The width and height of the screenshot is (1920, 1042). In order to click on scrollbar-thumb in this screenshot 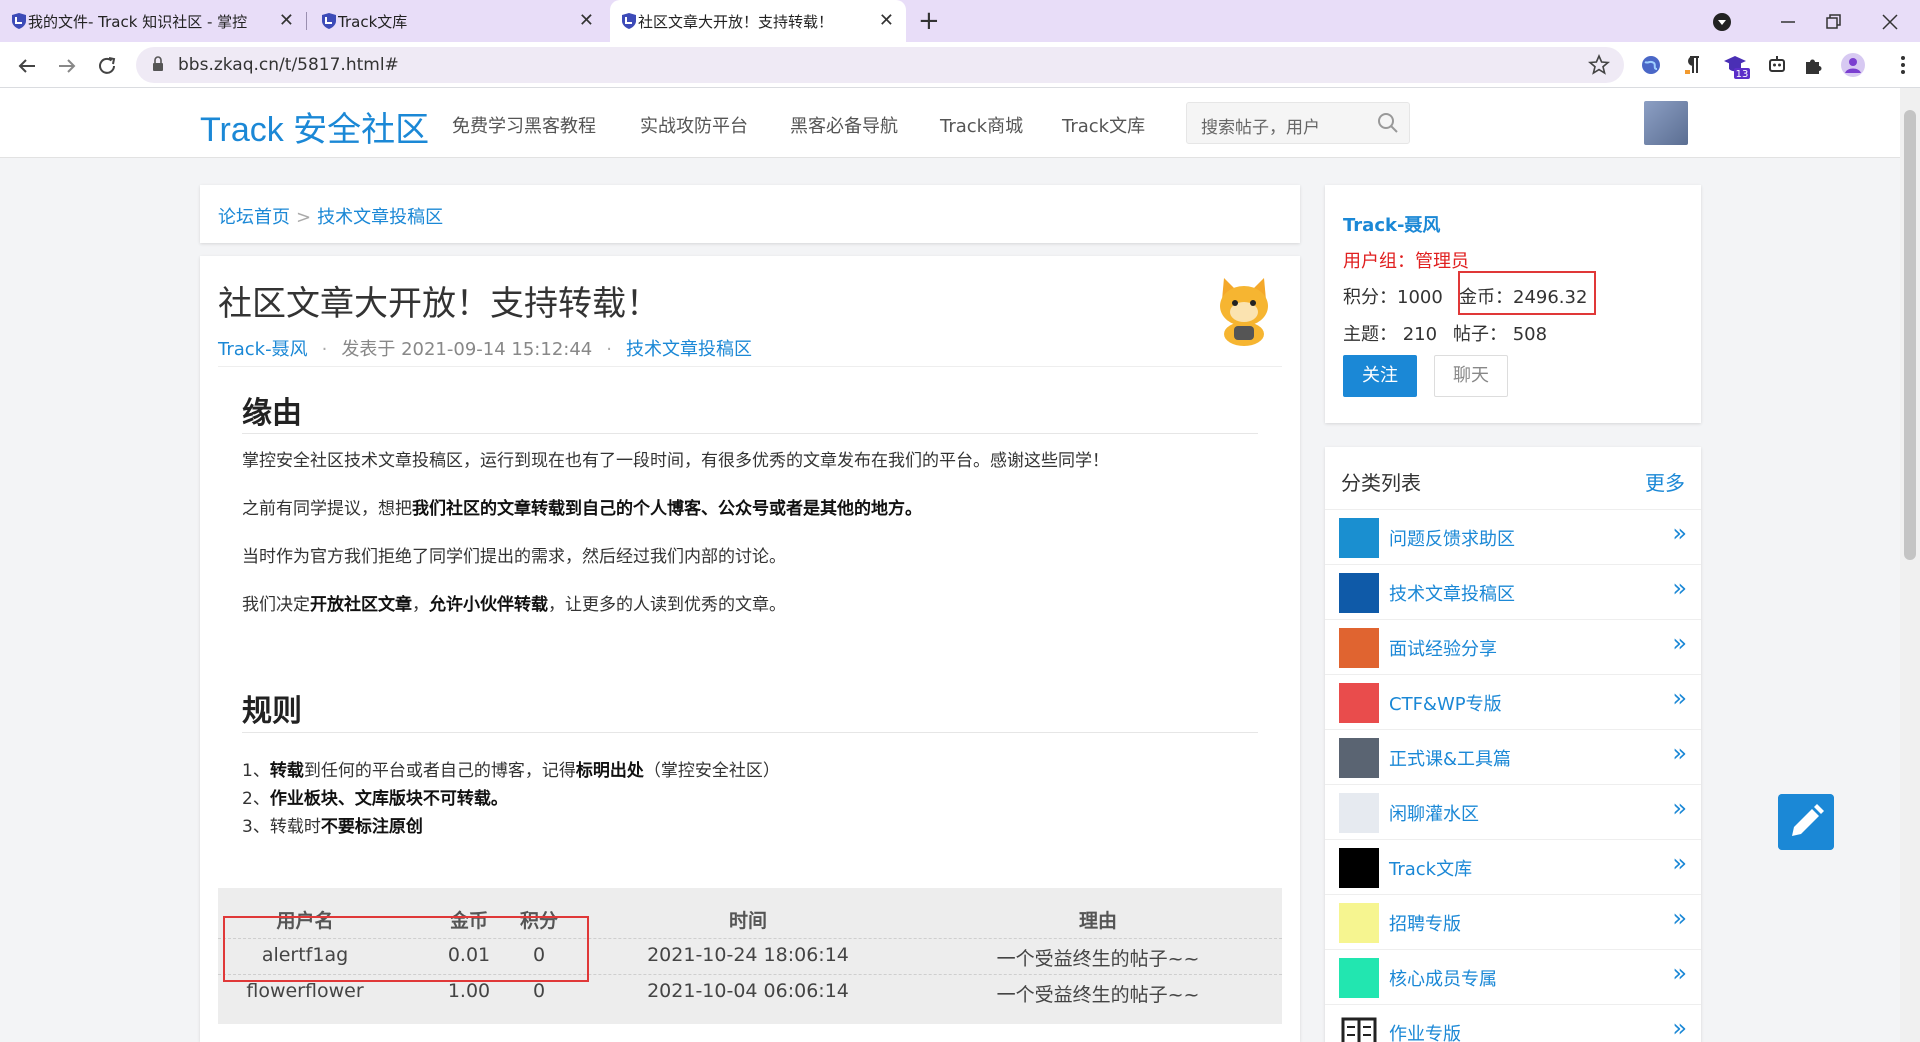, I will do `click(1910, 335)`.